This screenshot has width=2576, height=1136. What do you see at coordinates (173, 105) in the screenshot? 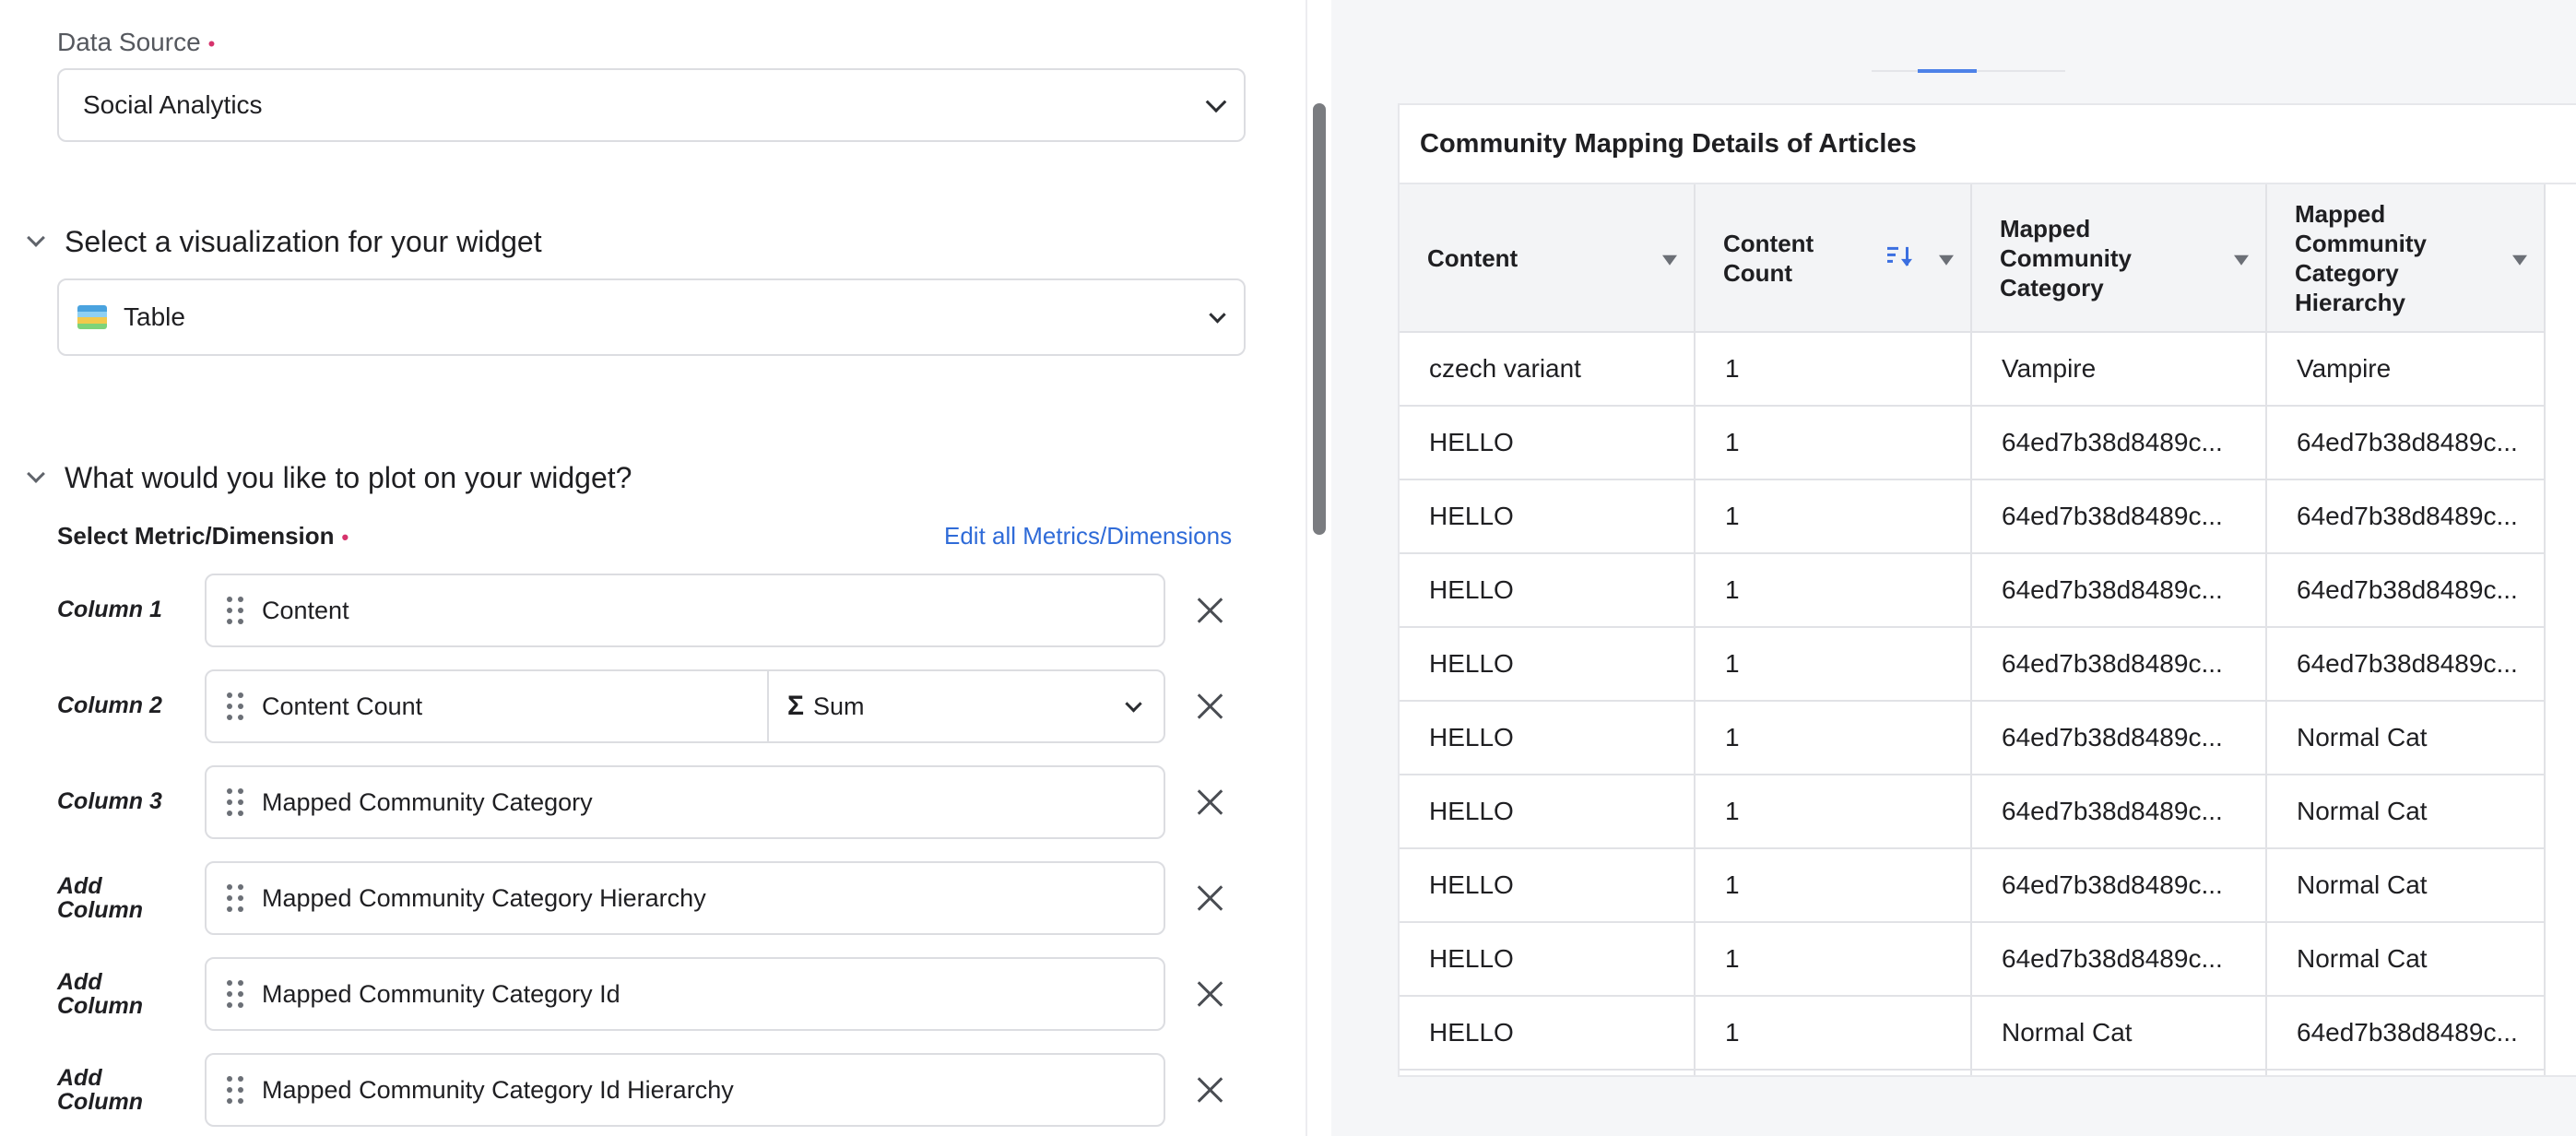
I see `data-source-value: Social Analytics` at bounding box center [173, 105].